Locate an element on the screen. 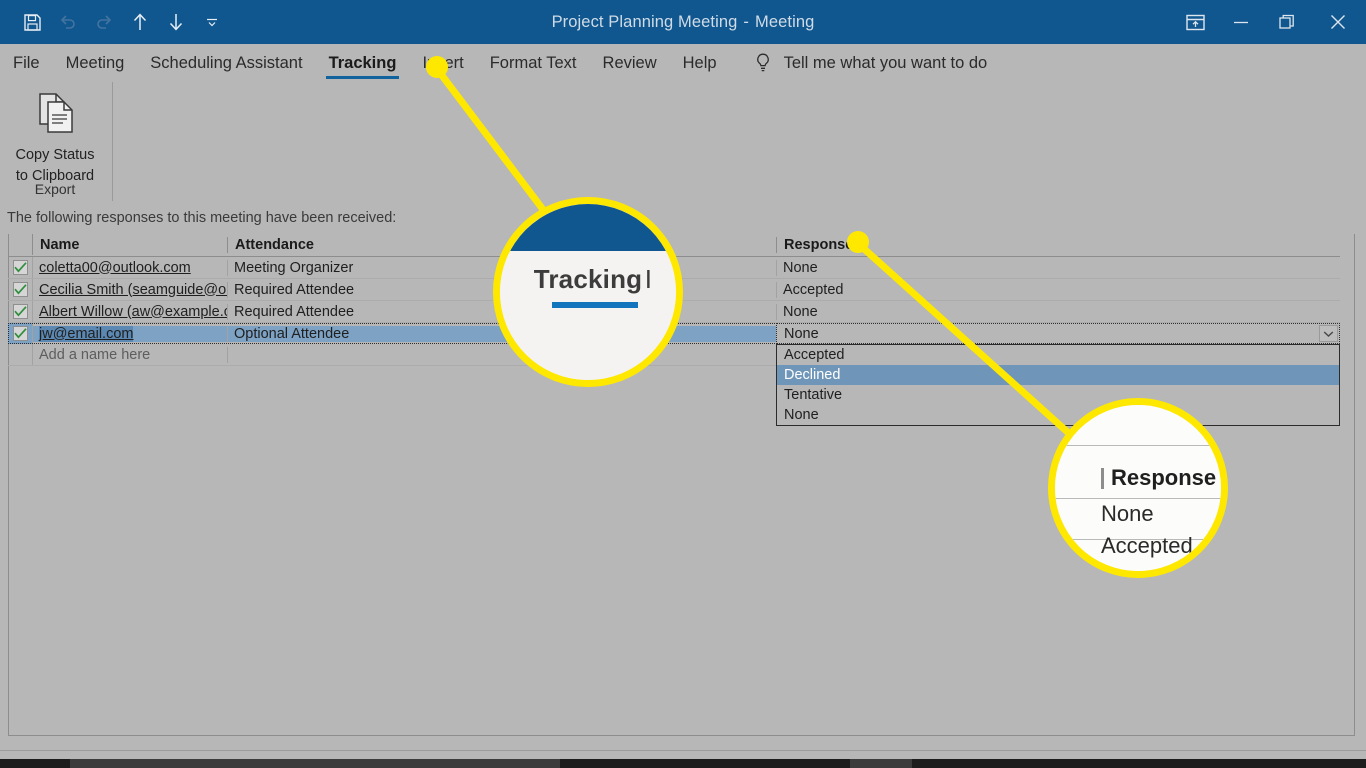 Image resolution: width=1366 pixels, height=768 pixels. dropdown-option-declined: Declined is located at coordinates (1058, 375).